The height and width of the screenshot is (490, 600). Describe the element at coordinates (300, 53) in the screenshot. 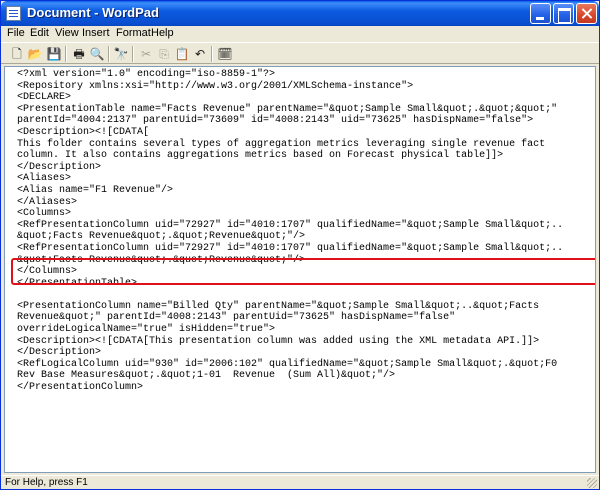

I see `toolbar: 🗋 📂 💾 🖶 🔍 🔭 ✂ ⎘ 📋 ↶ 🗓` at that location.